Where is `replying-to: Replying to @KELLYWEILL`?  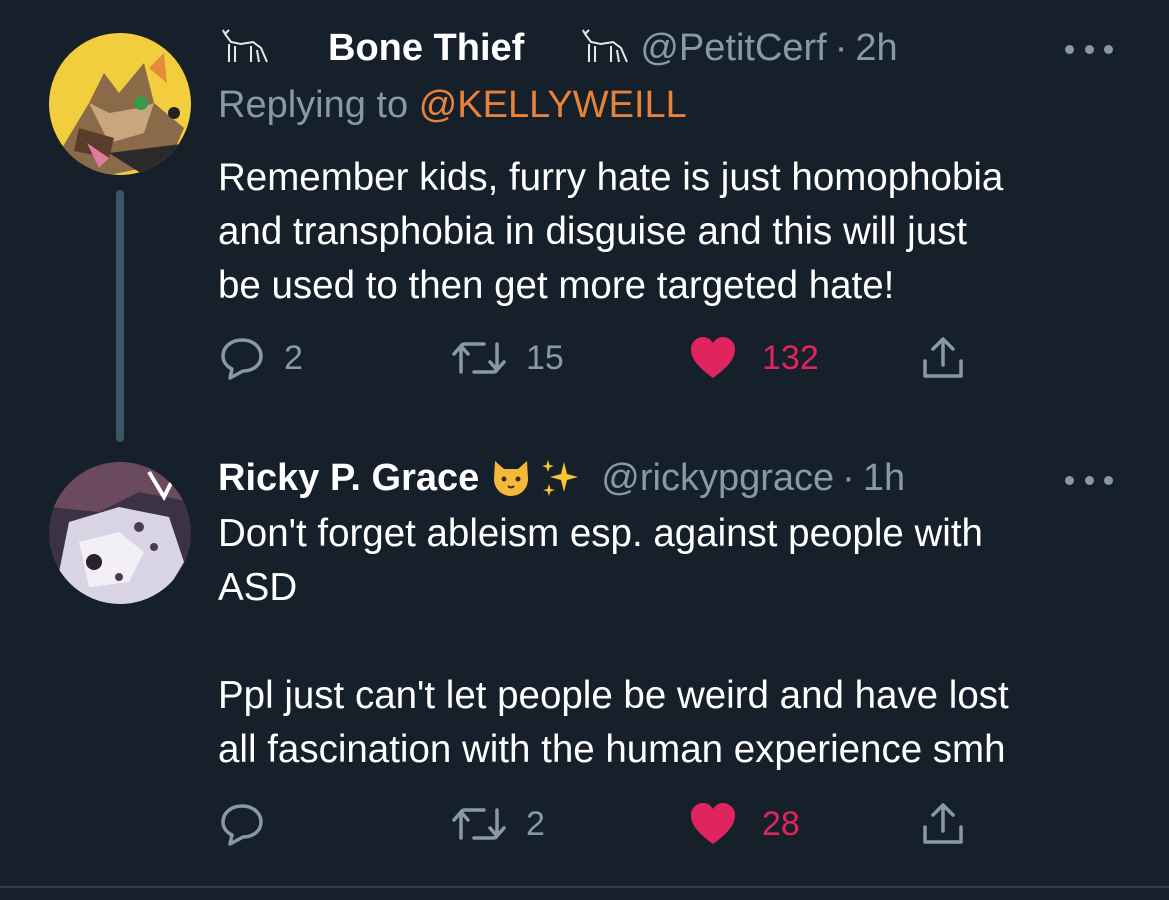
replying-to: Replying to @KELLYWEILL is located at coordinates (452, 105).